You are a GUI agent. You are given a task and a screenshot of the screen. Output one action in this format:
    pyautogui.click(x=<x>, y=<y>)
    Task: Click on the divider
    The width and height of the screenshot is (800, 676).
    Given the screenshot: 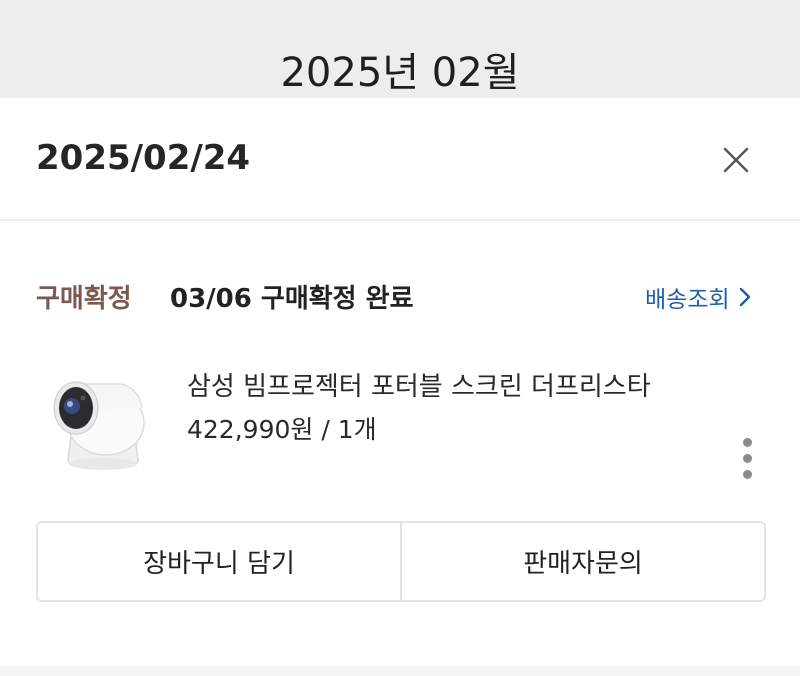 What is the action you would take?
    pyautogui.click(x=400, y=220)
    